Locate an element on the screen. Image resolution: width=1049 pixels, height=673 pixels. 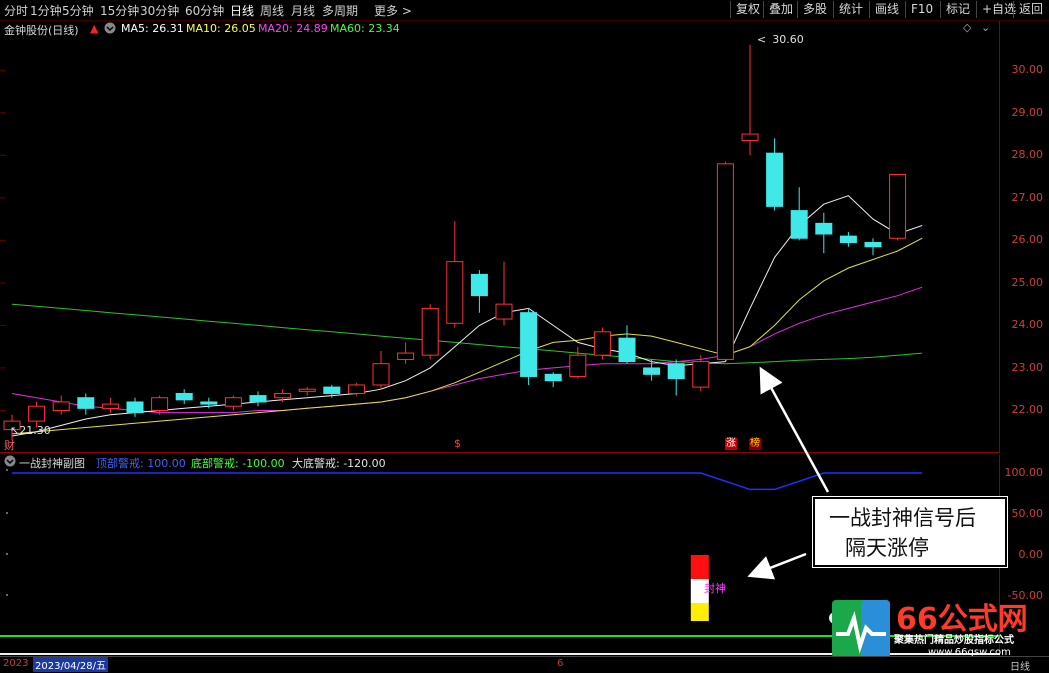
annotation-line-1: 一战封神信号后 is located at coordinates (902, 518).